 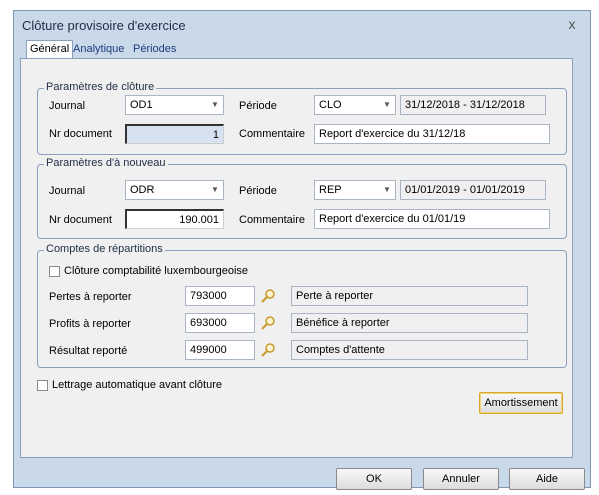 What do you see at coordinates (355, 190) in the screenshot?
I see `nouveau-periode-select: REP ▼` at bounding box center [355, 190].